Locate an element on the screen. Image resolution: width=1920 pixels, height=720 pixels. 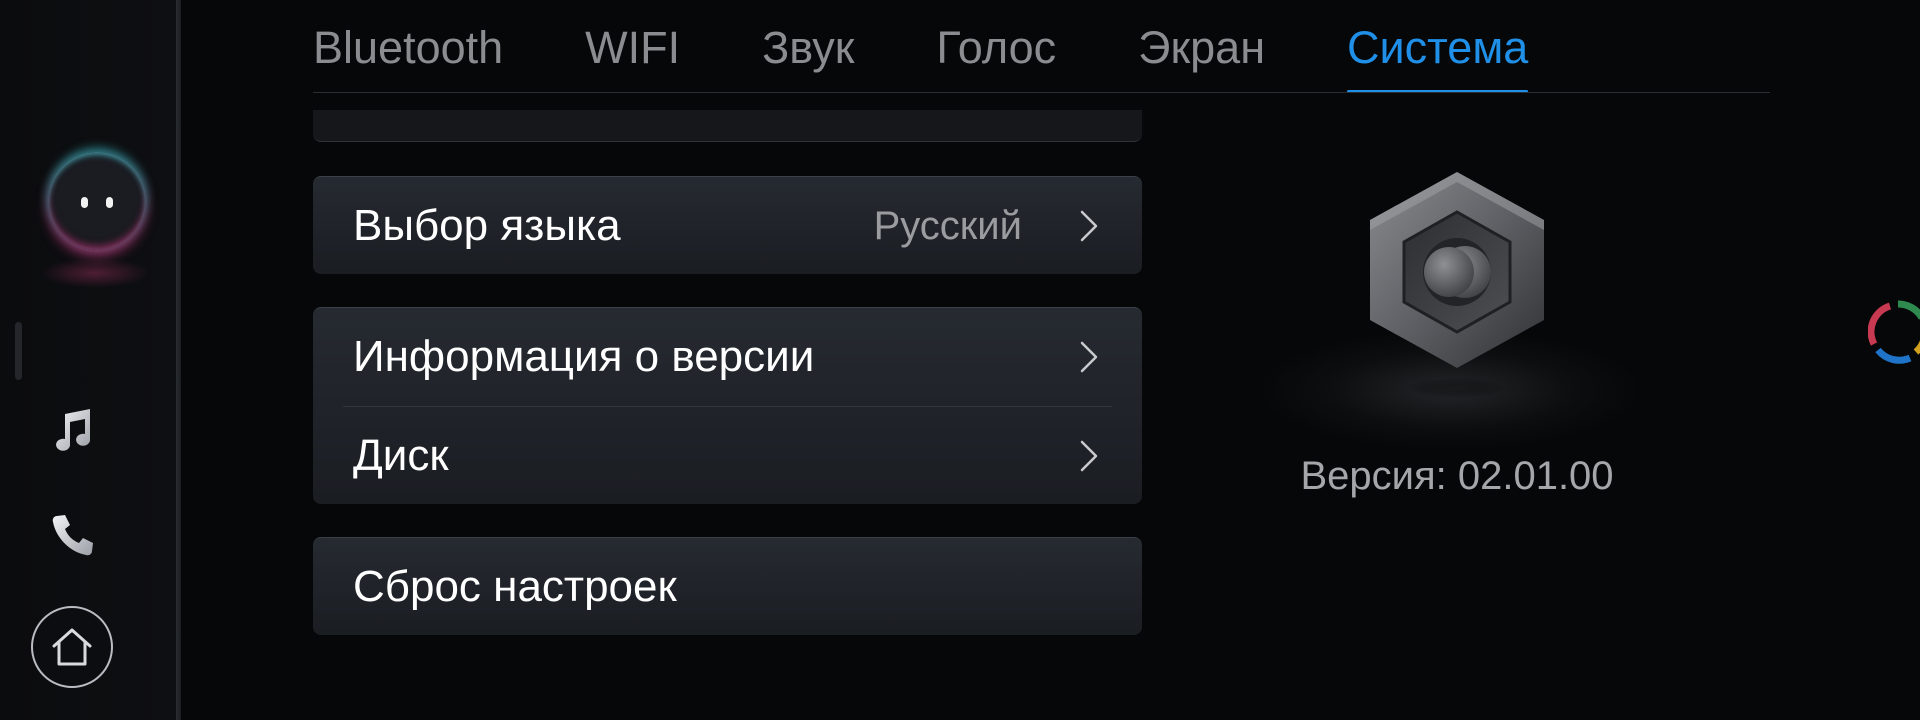
dock-drag-handle is located at coordinates (18, 351).